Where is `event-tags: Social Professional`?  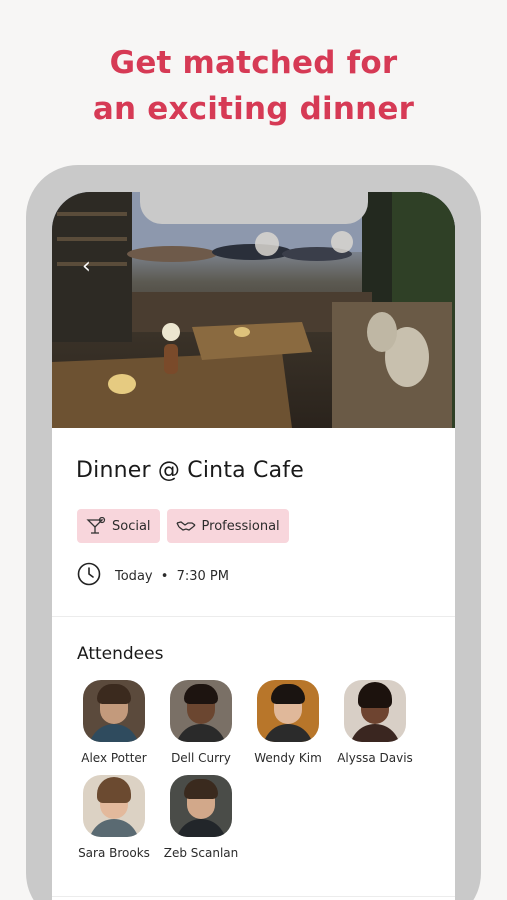
event-tags: Social Professional is located at coordinates (183, 526).